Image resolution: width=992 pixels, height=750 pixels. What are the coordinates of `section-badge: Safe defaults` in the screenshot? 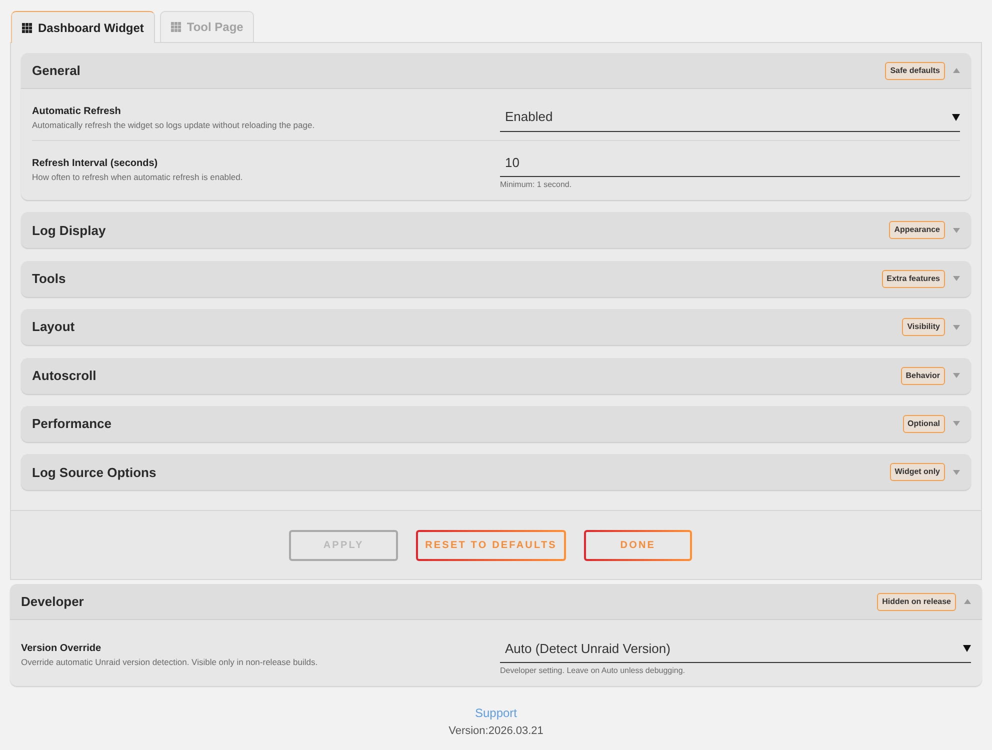 It's located at (915, 71).